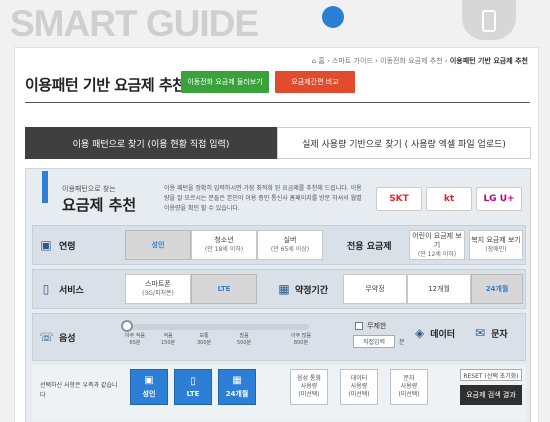 The height and width of the screenshot is (422, 550). Describe the element at coordinates (290, 240) in the screenshot. I see `option-label: 실버` at that location.